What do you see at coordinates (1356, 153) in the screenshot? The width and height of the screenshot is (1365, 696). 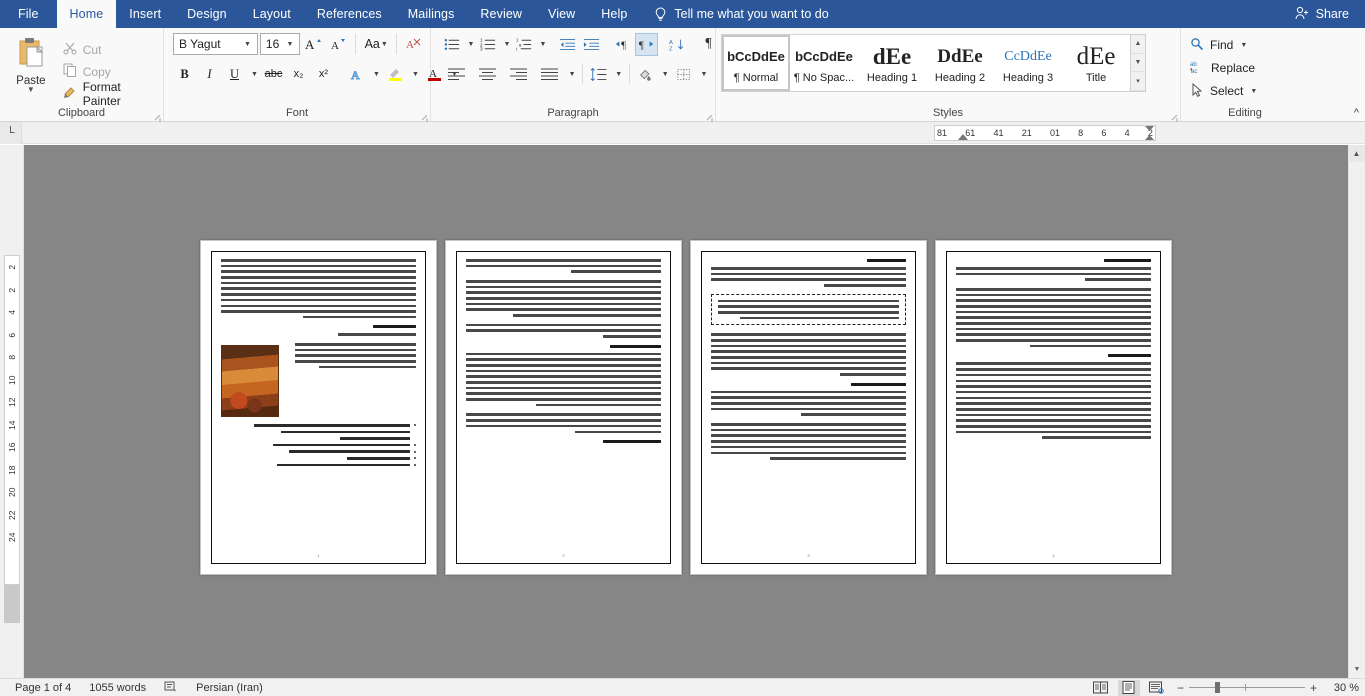 I see `collapse-pane-button: ▲` at bounding box center [1356, 153].